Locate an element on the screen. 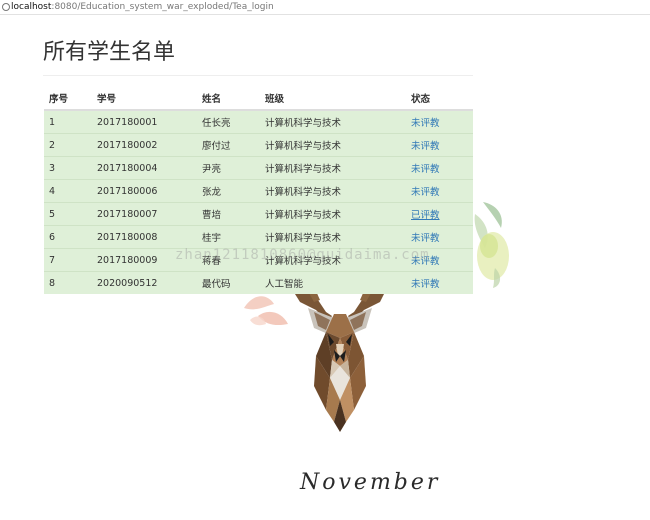 This screenshot has width=650, height=520. header-index: 序号 is located at coordinates (68, 99).